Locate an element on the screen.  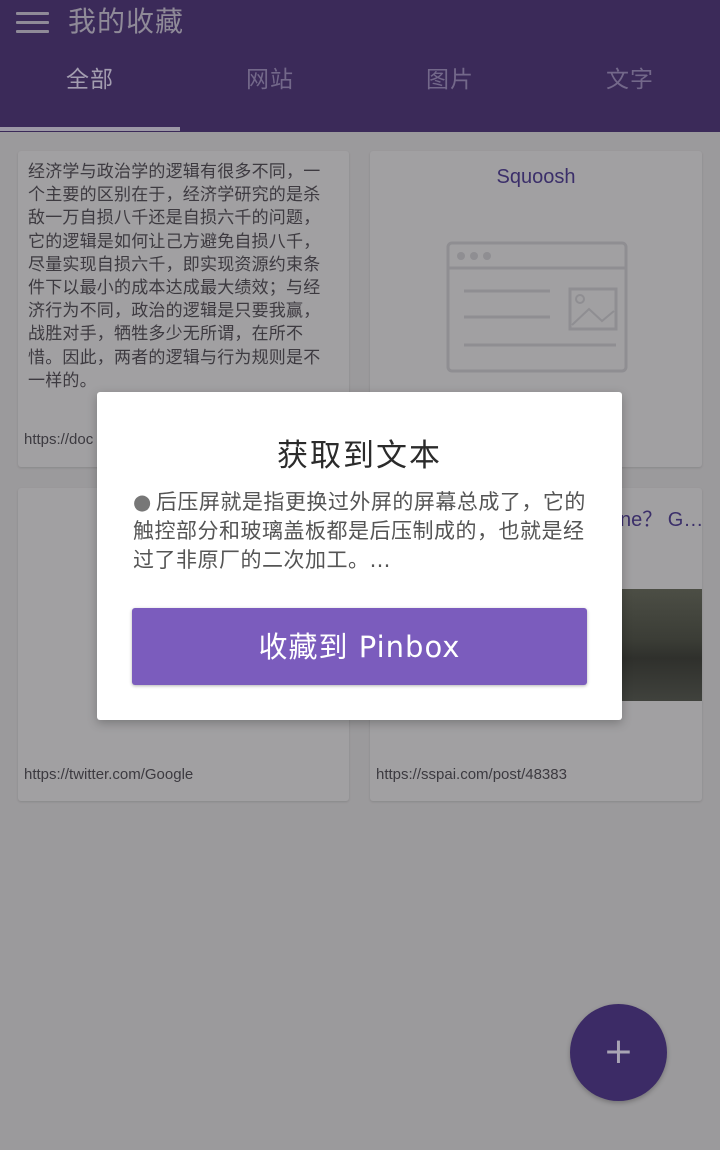
tab-bar: 全部 网站 图片 文字 is located at coordinates (360, 82).